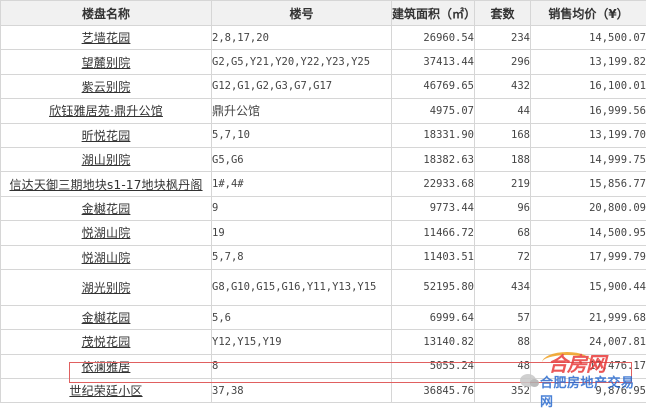 The height and width of the screenshot is (411, 646). I want to click on building-cell: 1#,4#, so click(301, 184).